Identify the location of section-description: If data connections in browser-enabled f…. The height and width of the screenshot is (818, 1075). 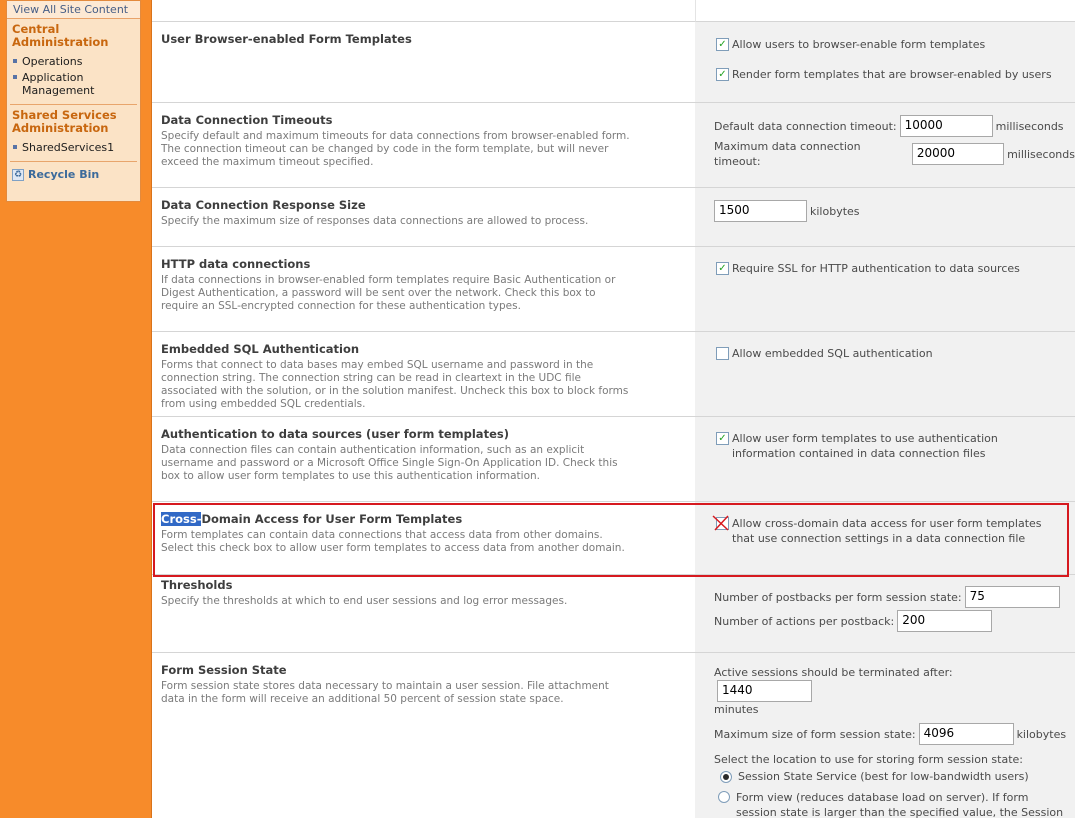
(388, 293).